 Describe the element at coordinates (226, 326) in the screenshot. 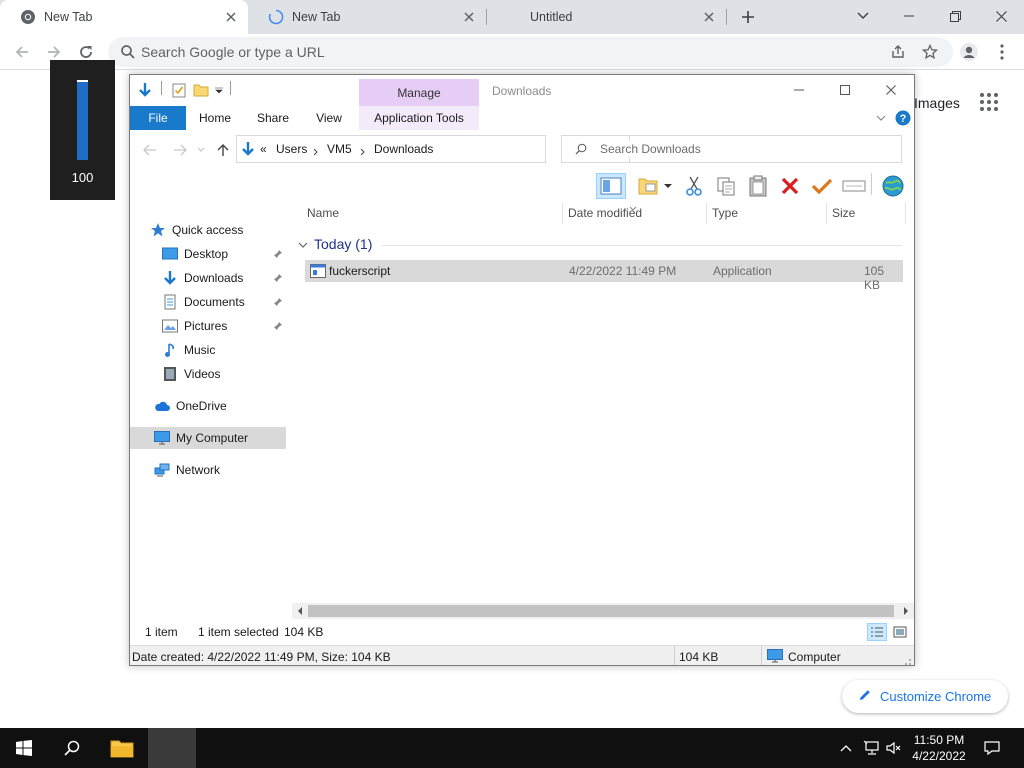

I see `nav-pictures: Pictures` at that location.